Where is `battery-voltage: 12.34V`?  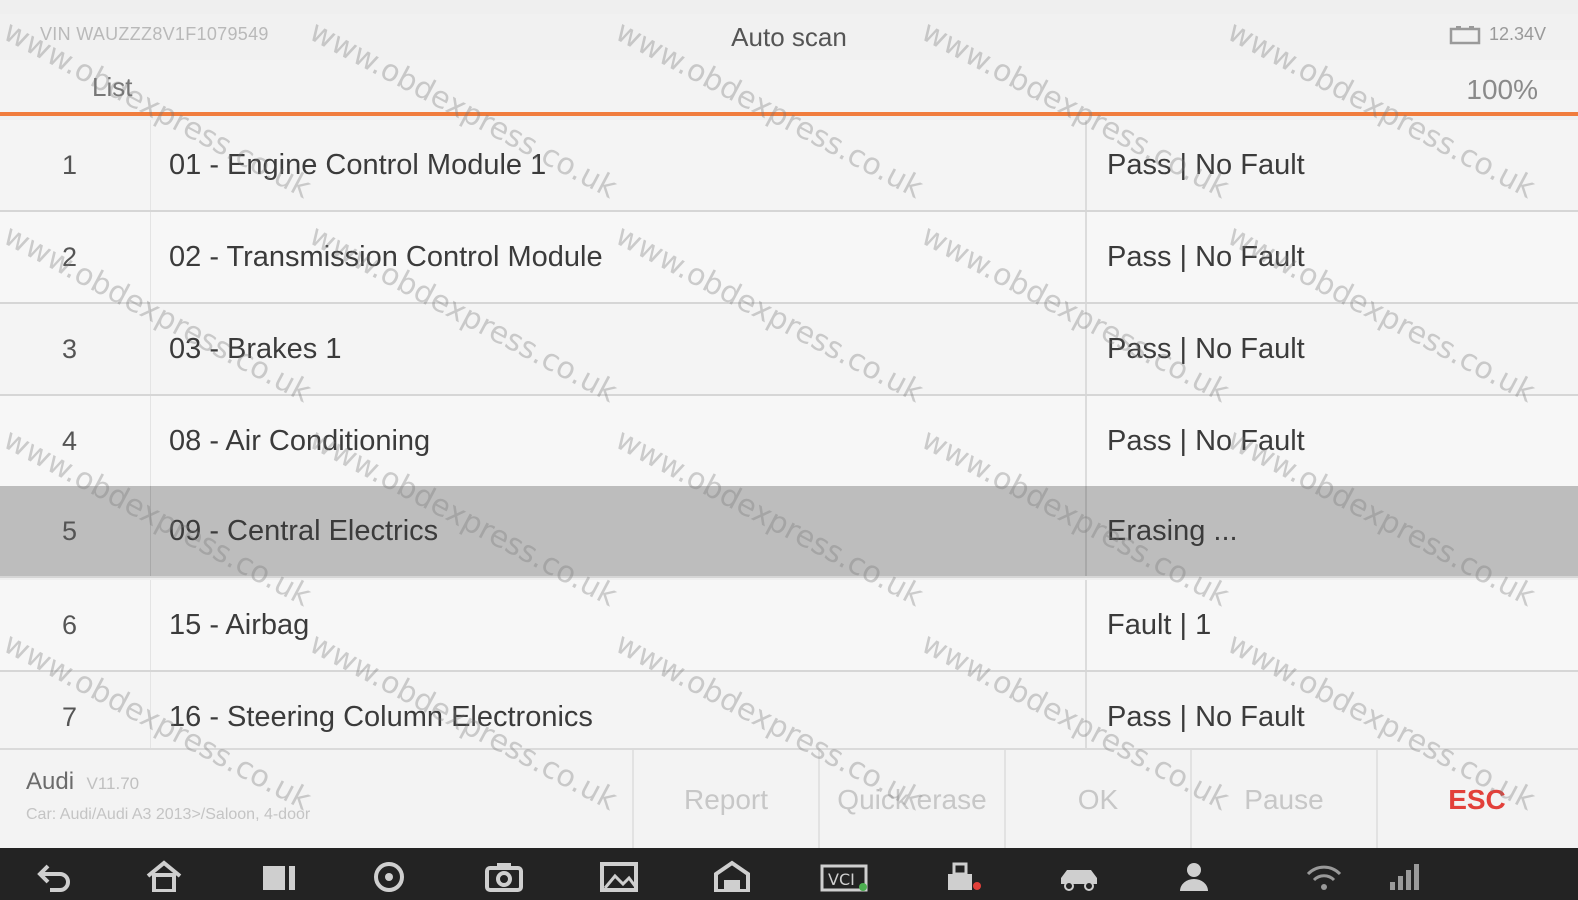
battery-voltage: 12.34V is located at coordinates (1517, 34).